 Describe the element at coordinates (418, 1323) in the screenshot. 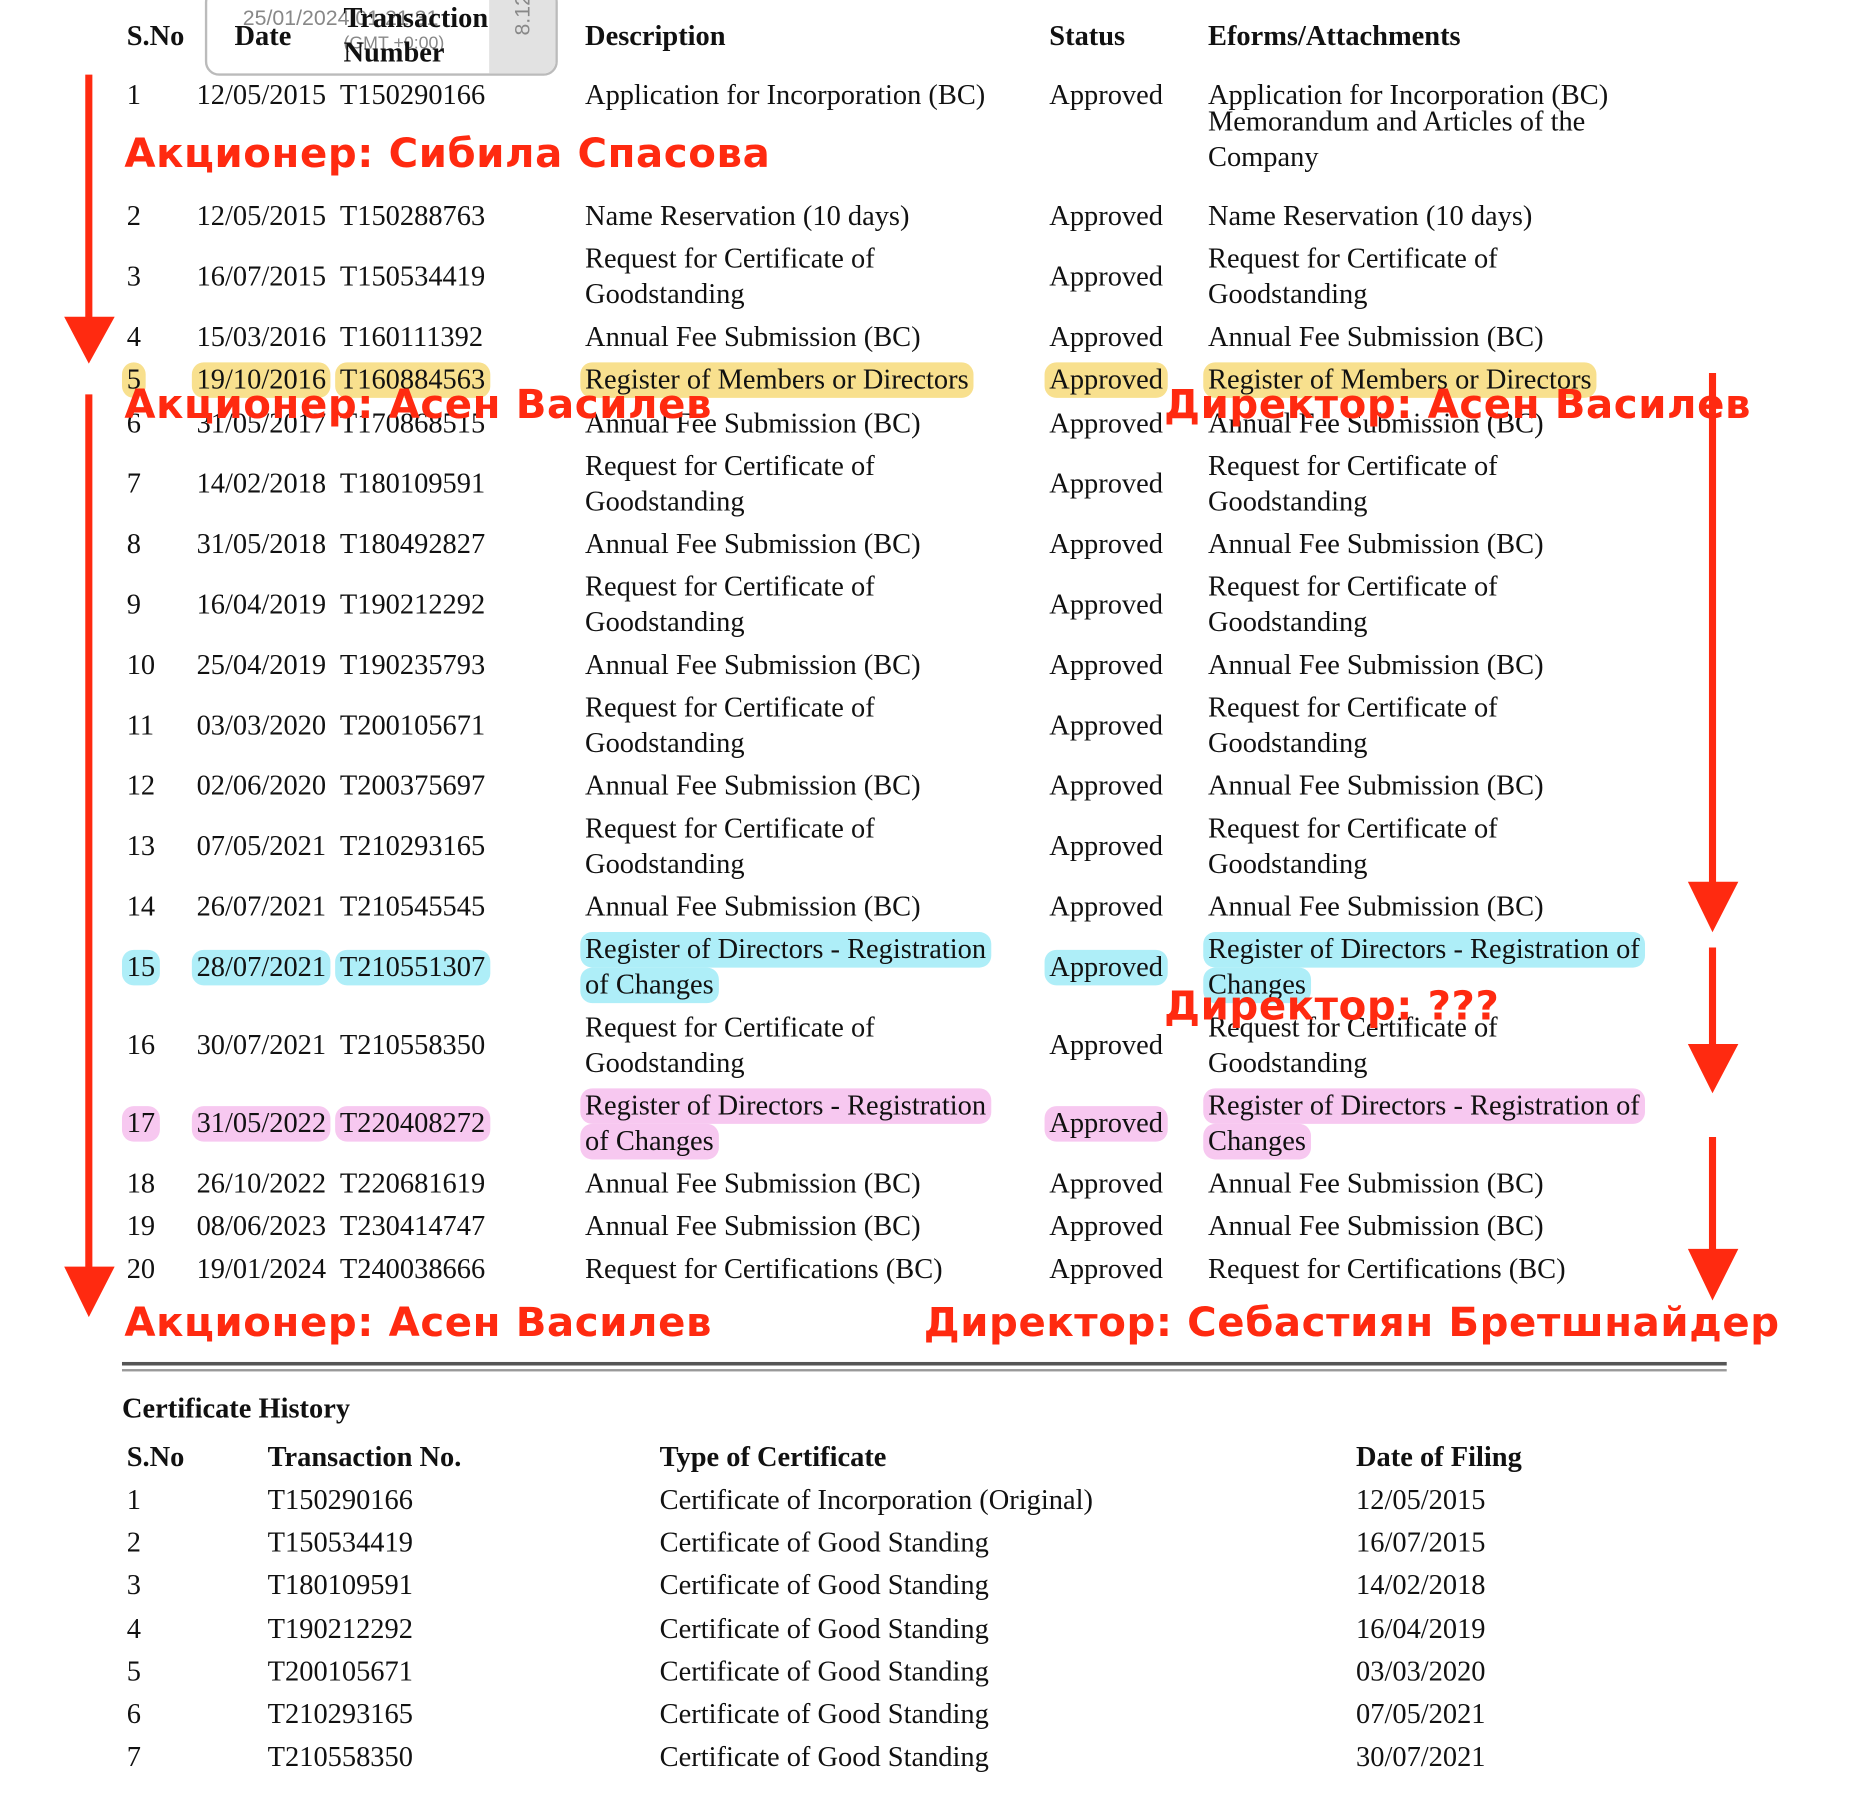

I see `annotation-shareholder-3: Акционер: Асен Василев` at that location.